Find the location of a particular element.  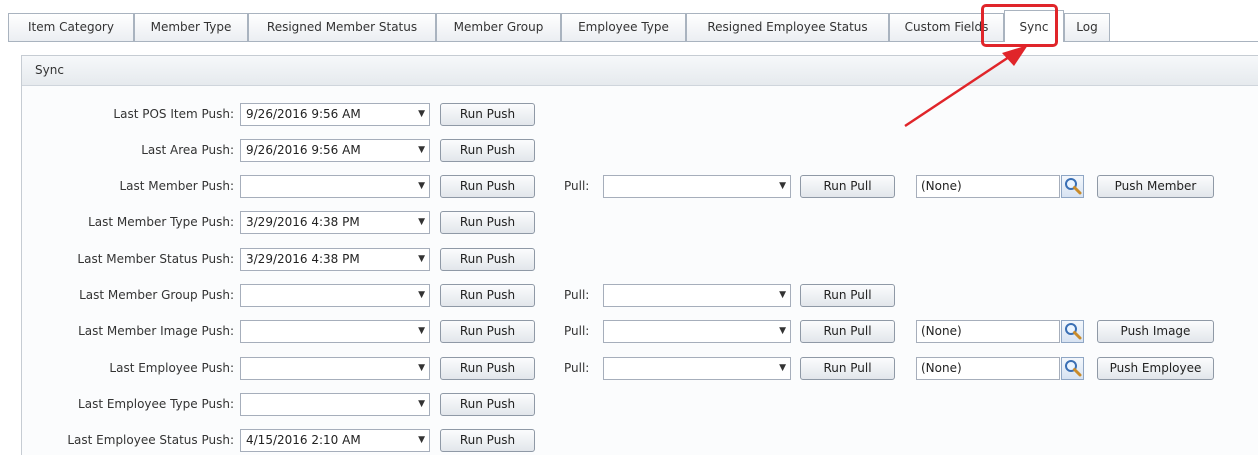

annotation-arrow-icon is located at coordinates (966, 86).